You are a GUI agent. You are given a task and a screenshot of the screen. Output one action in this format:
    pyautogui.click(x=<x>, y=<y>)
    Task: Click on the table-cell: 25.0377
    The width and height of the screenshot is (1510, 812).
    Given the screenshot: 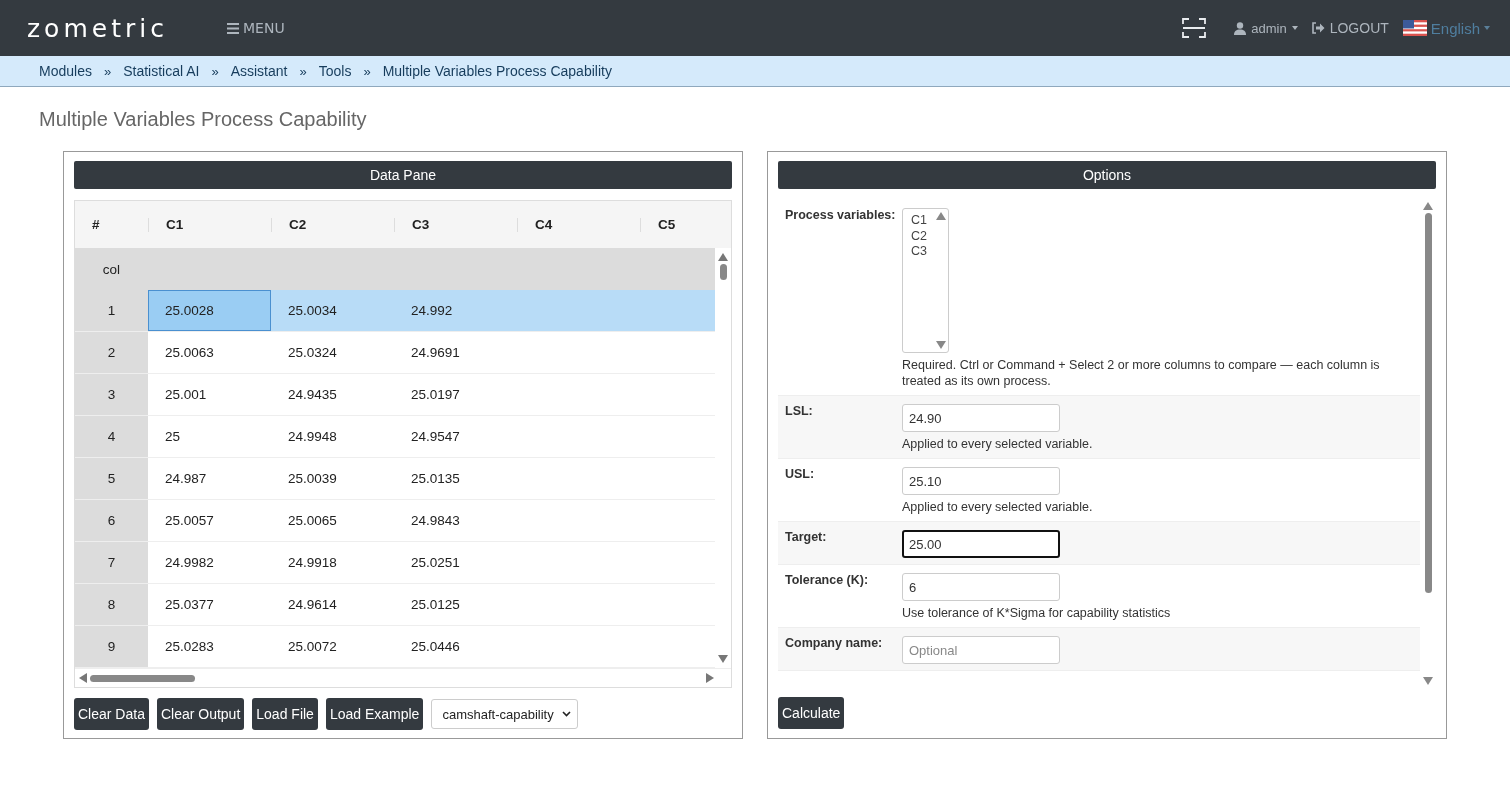 What is the action you would take?
    pyautogui.click(x=209, y=604)
    